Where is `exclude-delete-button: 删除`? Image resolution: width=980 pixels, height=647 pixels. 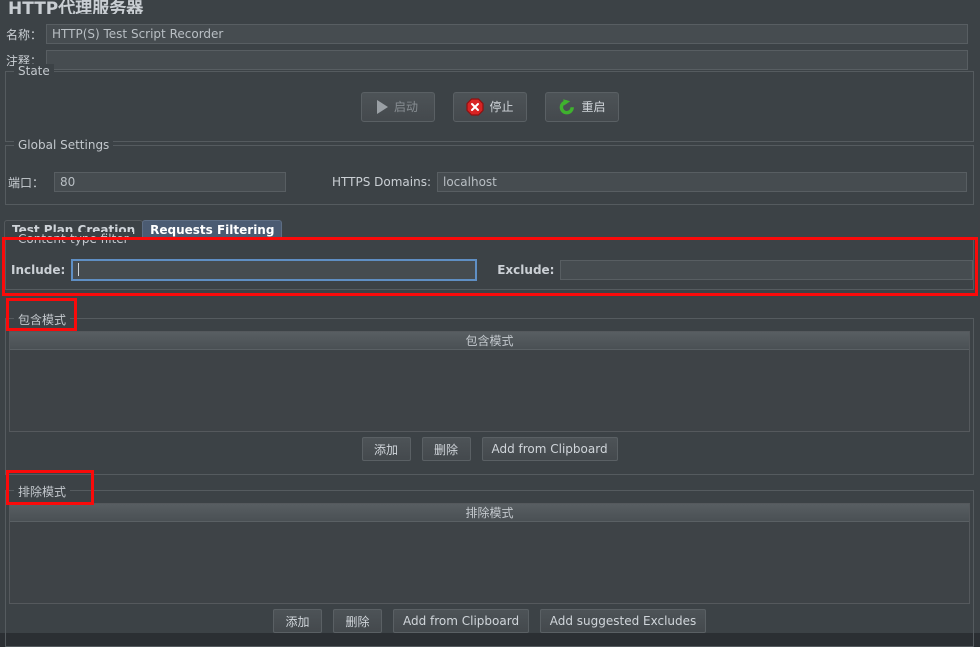 exclude-delete-button: 删除 is located at coordinates (357, 621).